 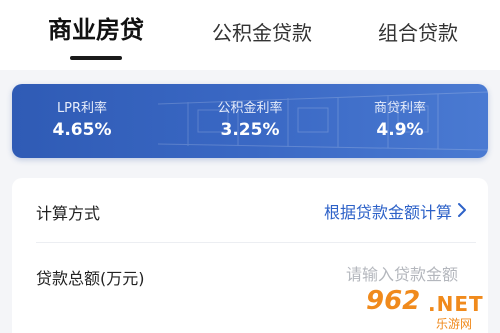 What do you see at coordinates (393, 301) in the screenshot?
I see `watermark-number: 962` at bounding box center [393, 301].